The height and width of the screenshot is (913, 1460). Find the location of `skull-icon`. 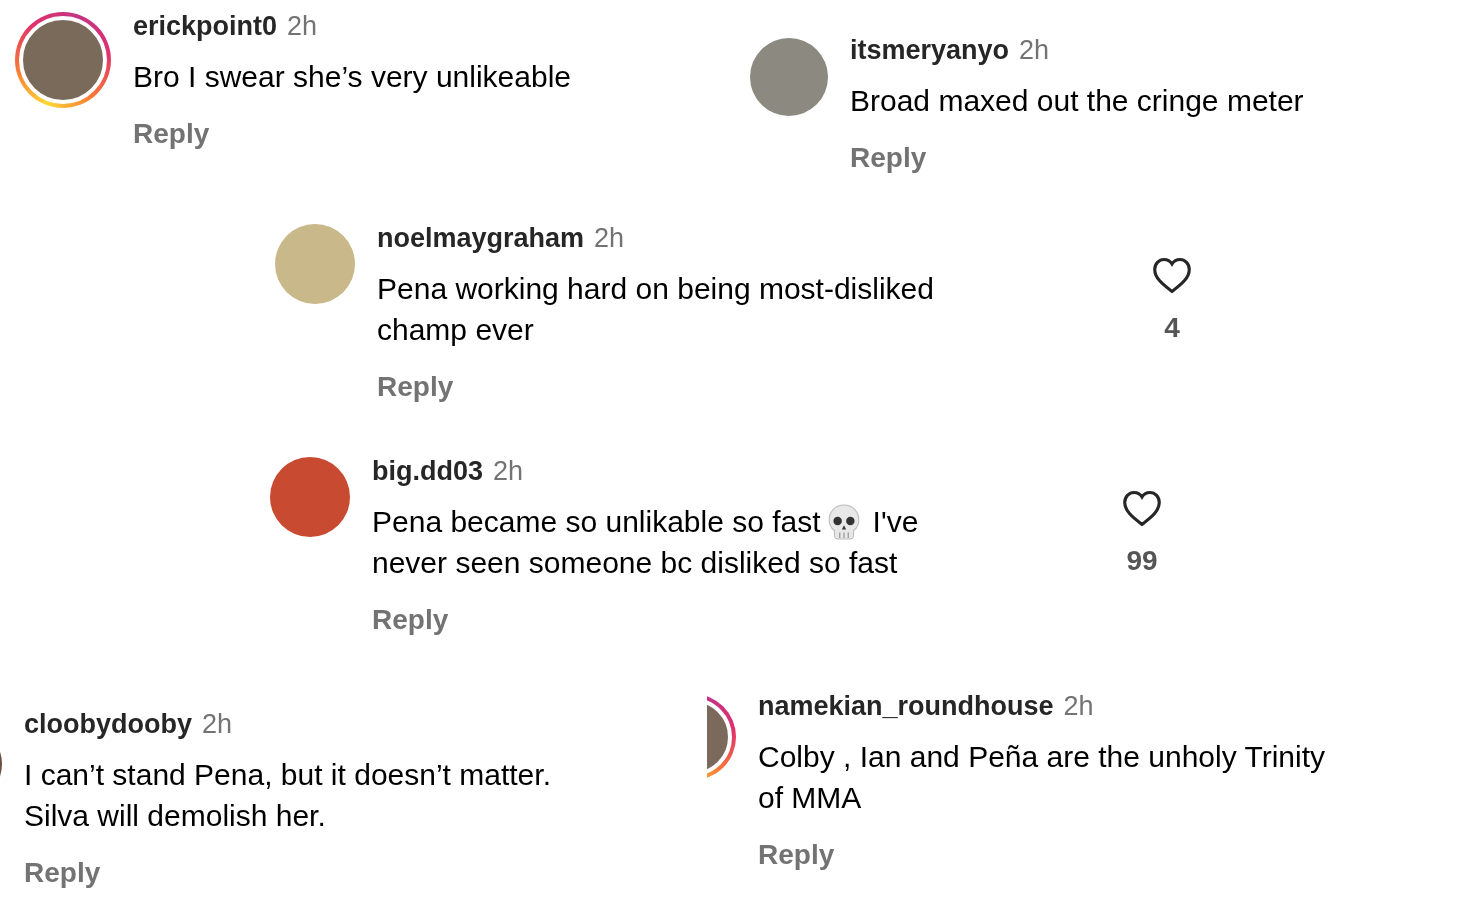

skull-icon is located at coordinates (843, 521).